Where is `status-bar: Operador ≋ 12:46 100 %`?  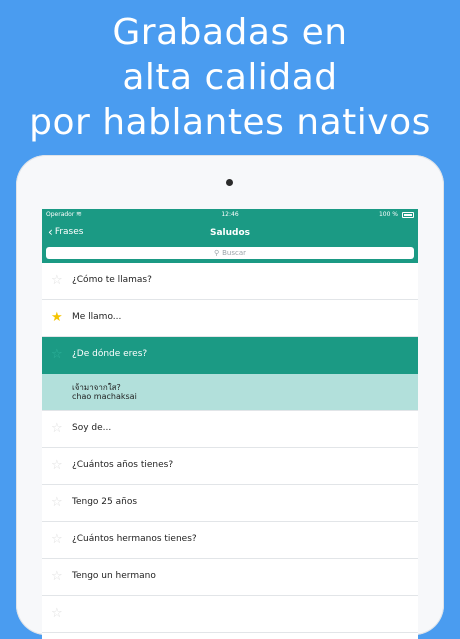 status-bar: Operador ≋ 12:46 100 % is located at coordinates (230, 215).